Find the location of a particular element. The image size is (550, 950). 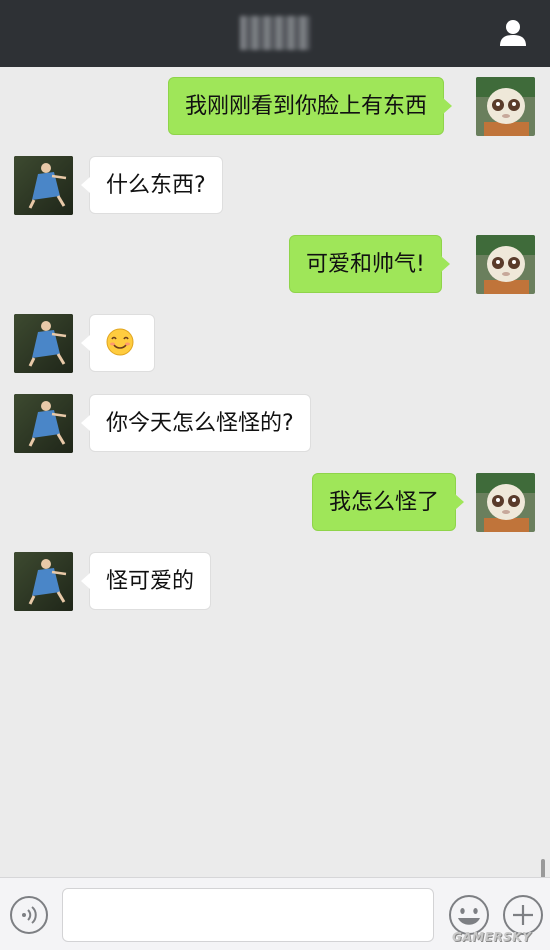

incoming-message-bubble: 什么东西? is located at coordinates (152, 185).